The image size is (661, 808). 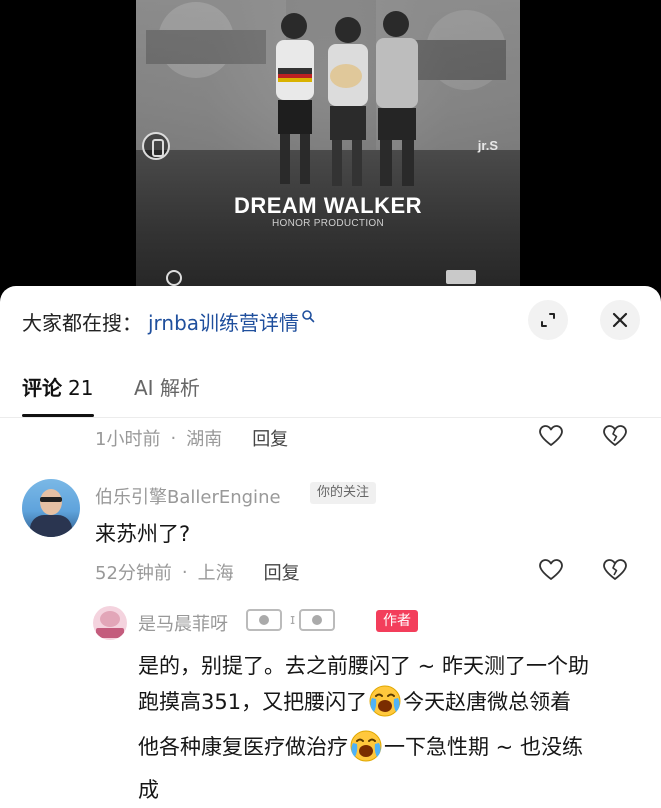 What do you see at coordinates (174, 278) in the screenshot?
I see `bottom-logo-icon` at bounding box center [174, 278].